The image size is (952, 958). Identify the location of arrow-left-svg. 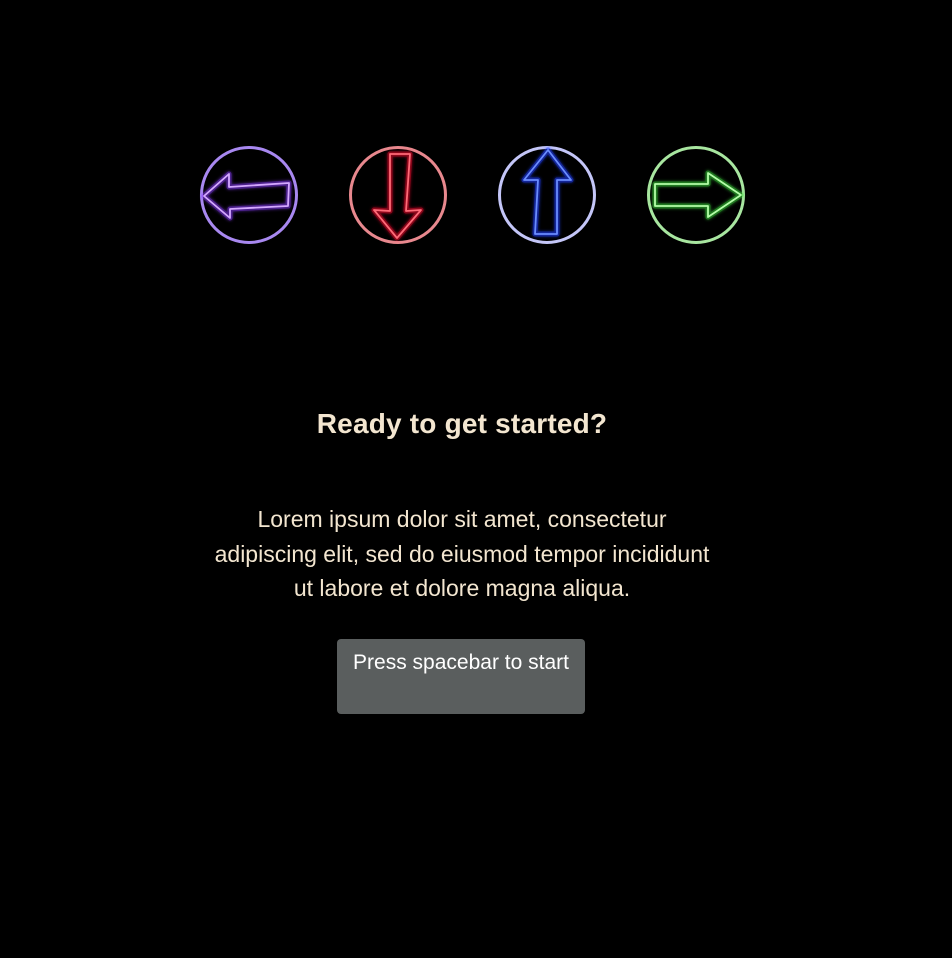
(249, 195).